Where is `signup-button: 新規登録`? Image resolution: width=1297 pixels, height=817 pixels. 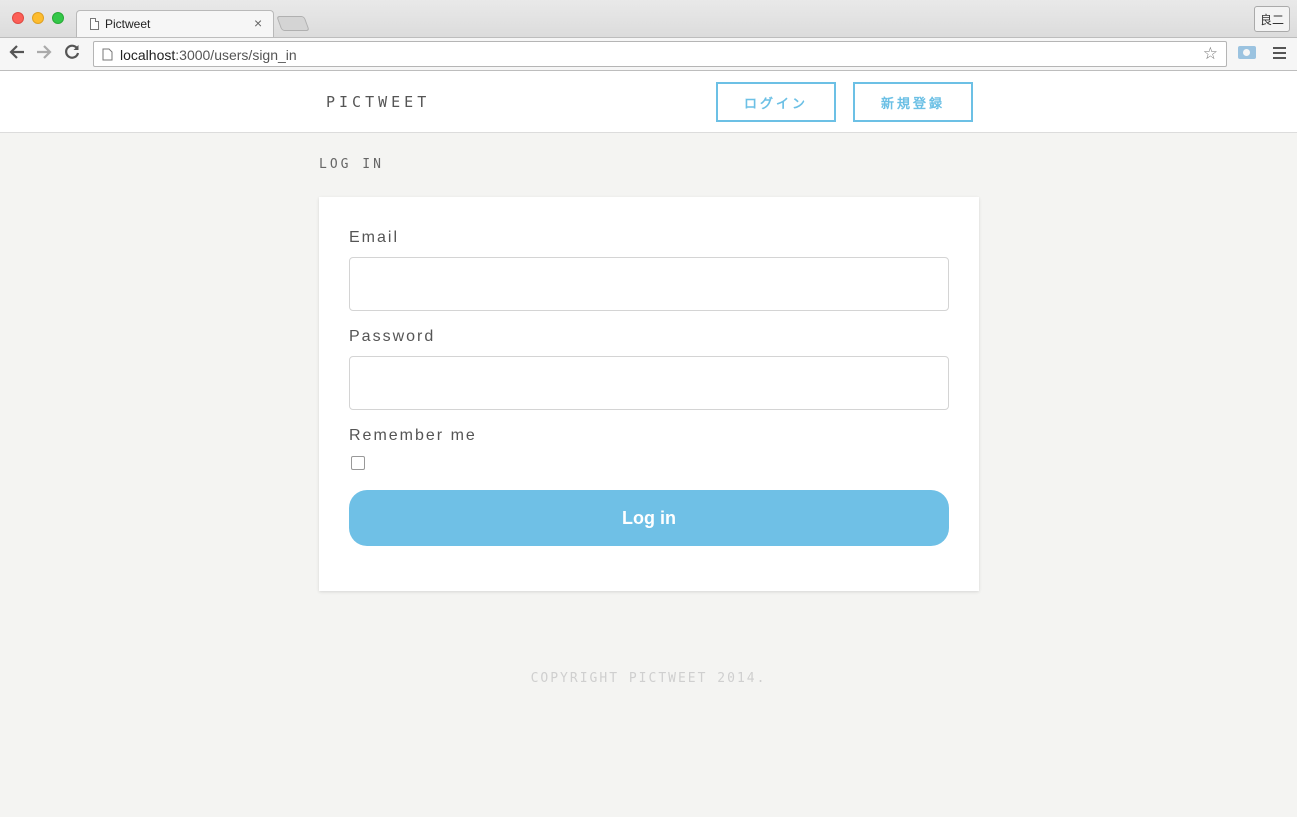
signup-button: 新規登録 is located at coordinates (913, 102).